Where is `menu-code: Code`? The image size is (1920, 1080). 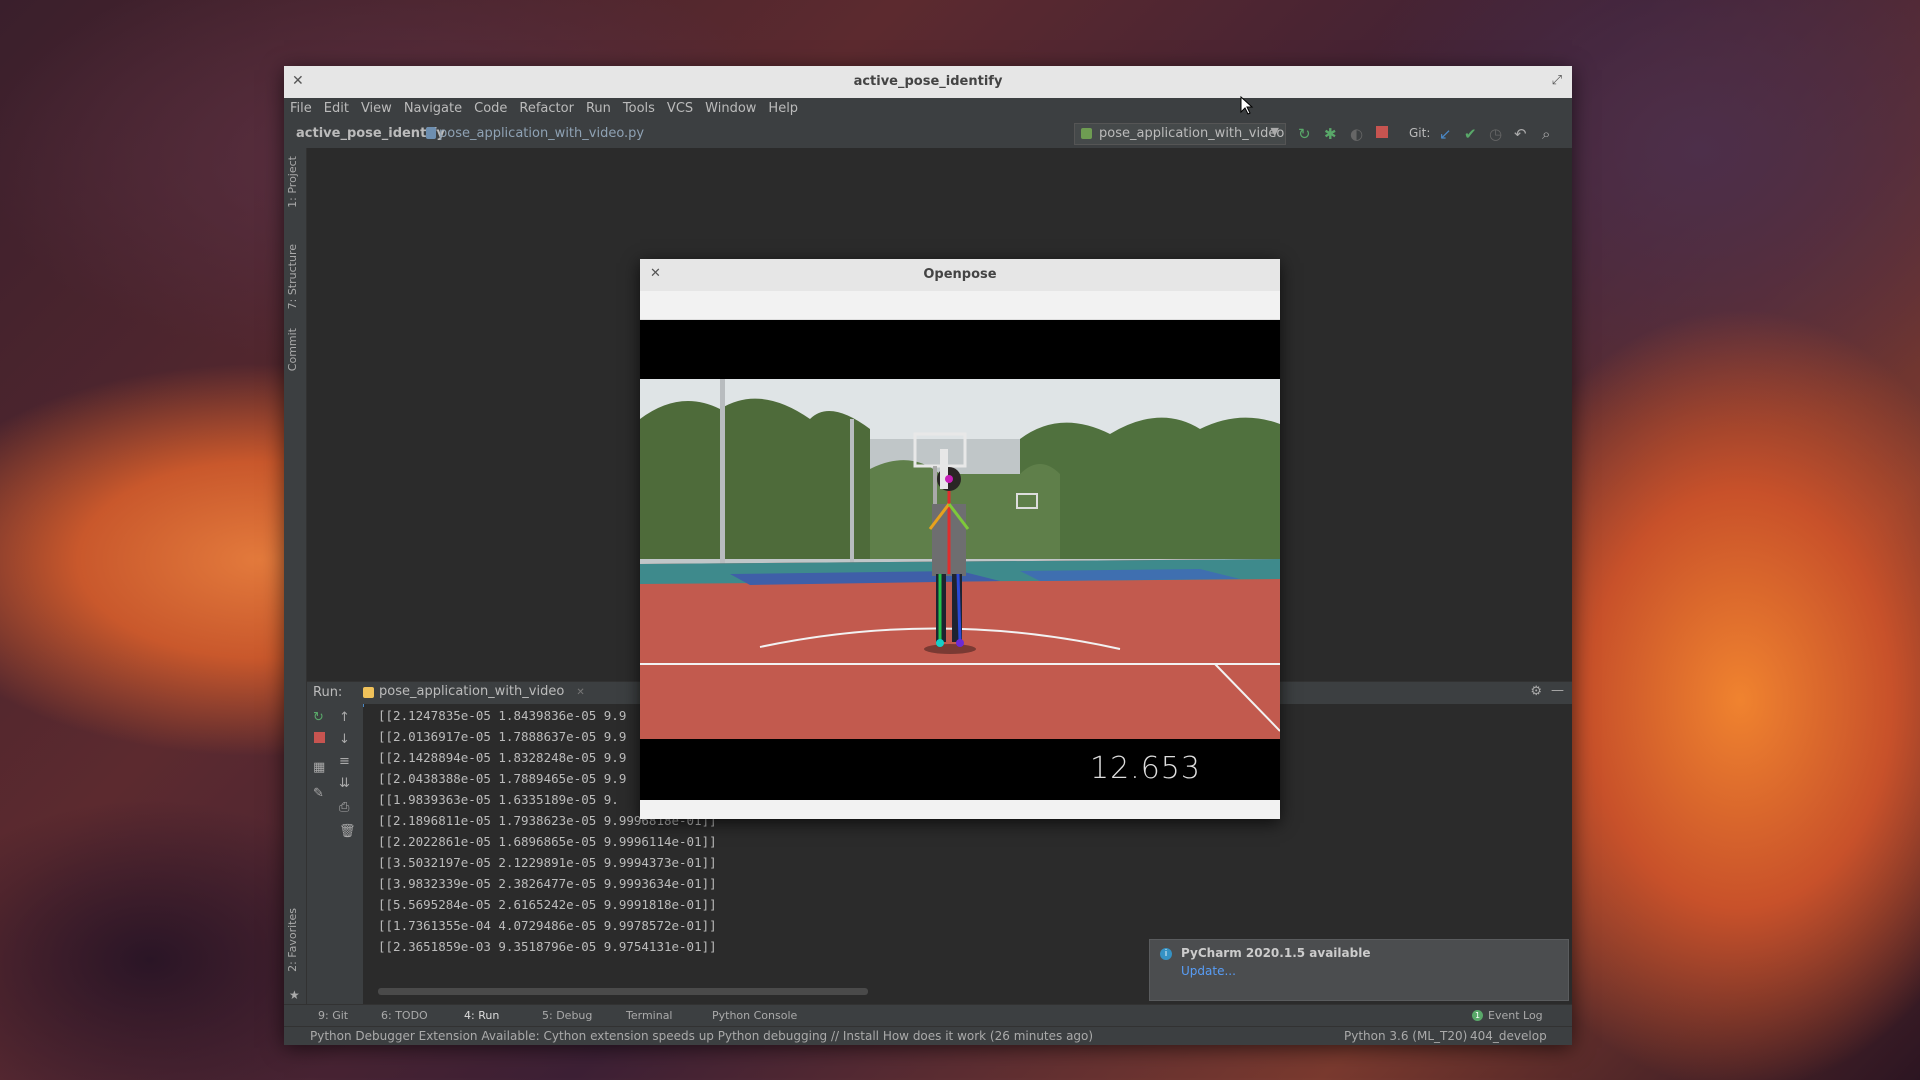 menu-code: Code is located at coordinates (490, 108).